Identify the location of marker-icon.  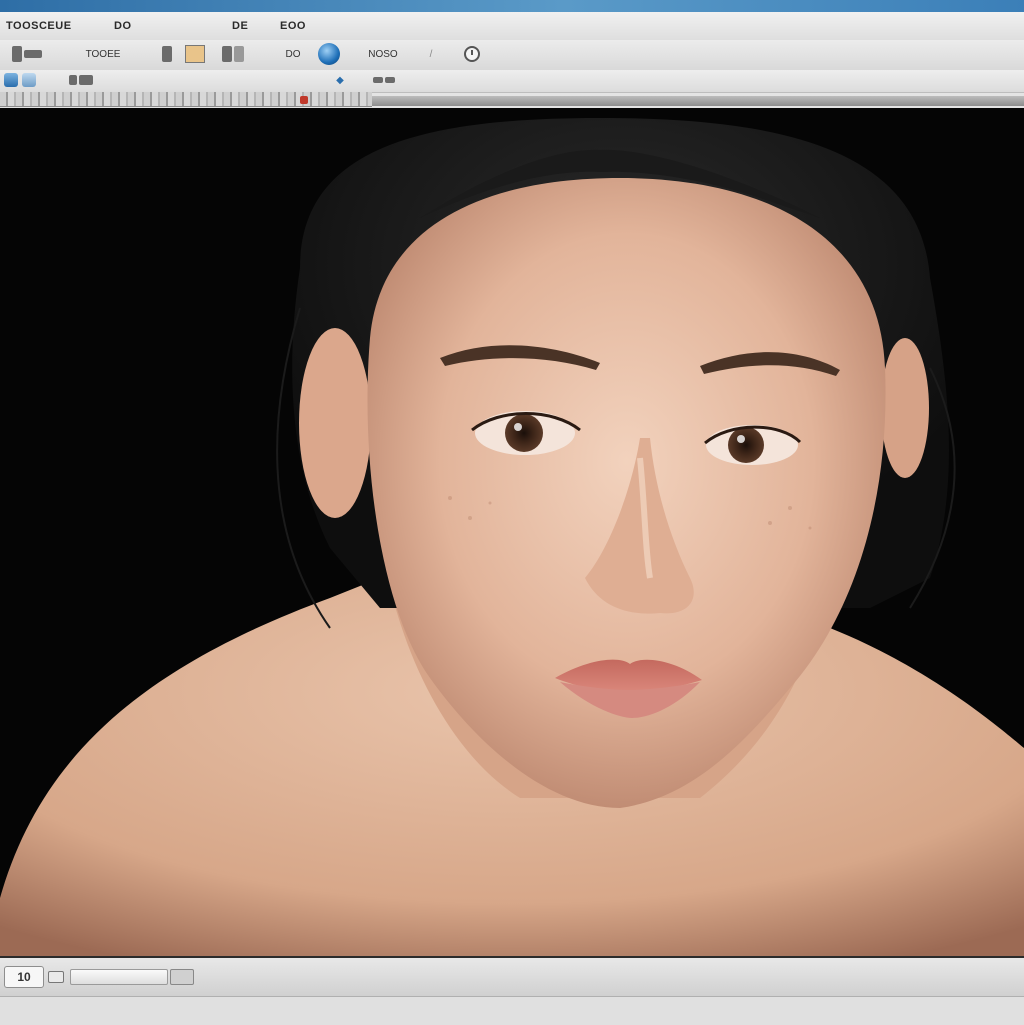
(304, 100).